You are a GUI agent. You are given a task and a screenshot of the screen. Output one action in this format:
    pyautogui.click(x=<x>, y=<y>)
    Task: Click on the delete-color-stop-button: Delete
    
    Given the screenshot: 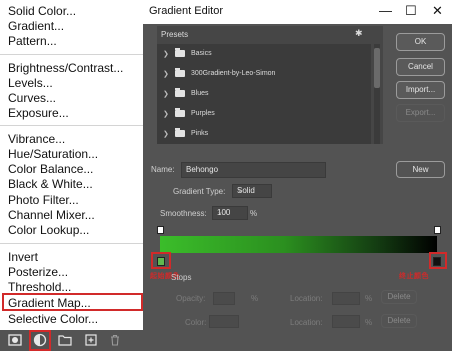 What is the action you would take?
    pyautogui.click(x=399, y=321)
    